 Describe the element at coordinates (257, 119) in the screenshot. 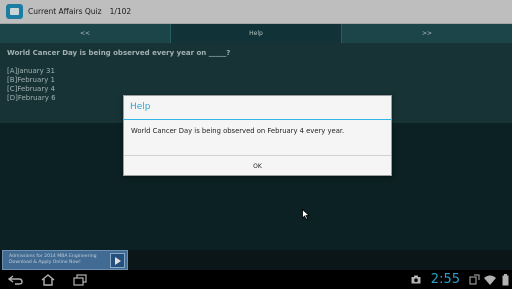

I see `dialog-title-divider` at that location.